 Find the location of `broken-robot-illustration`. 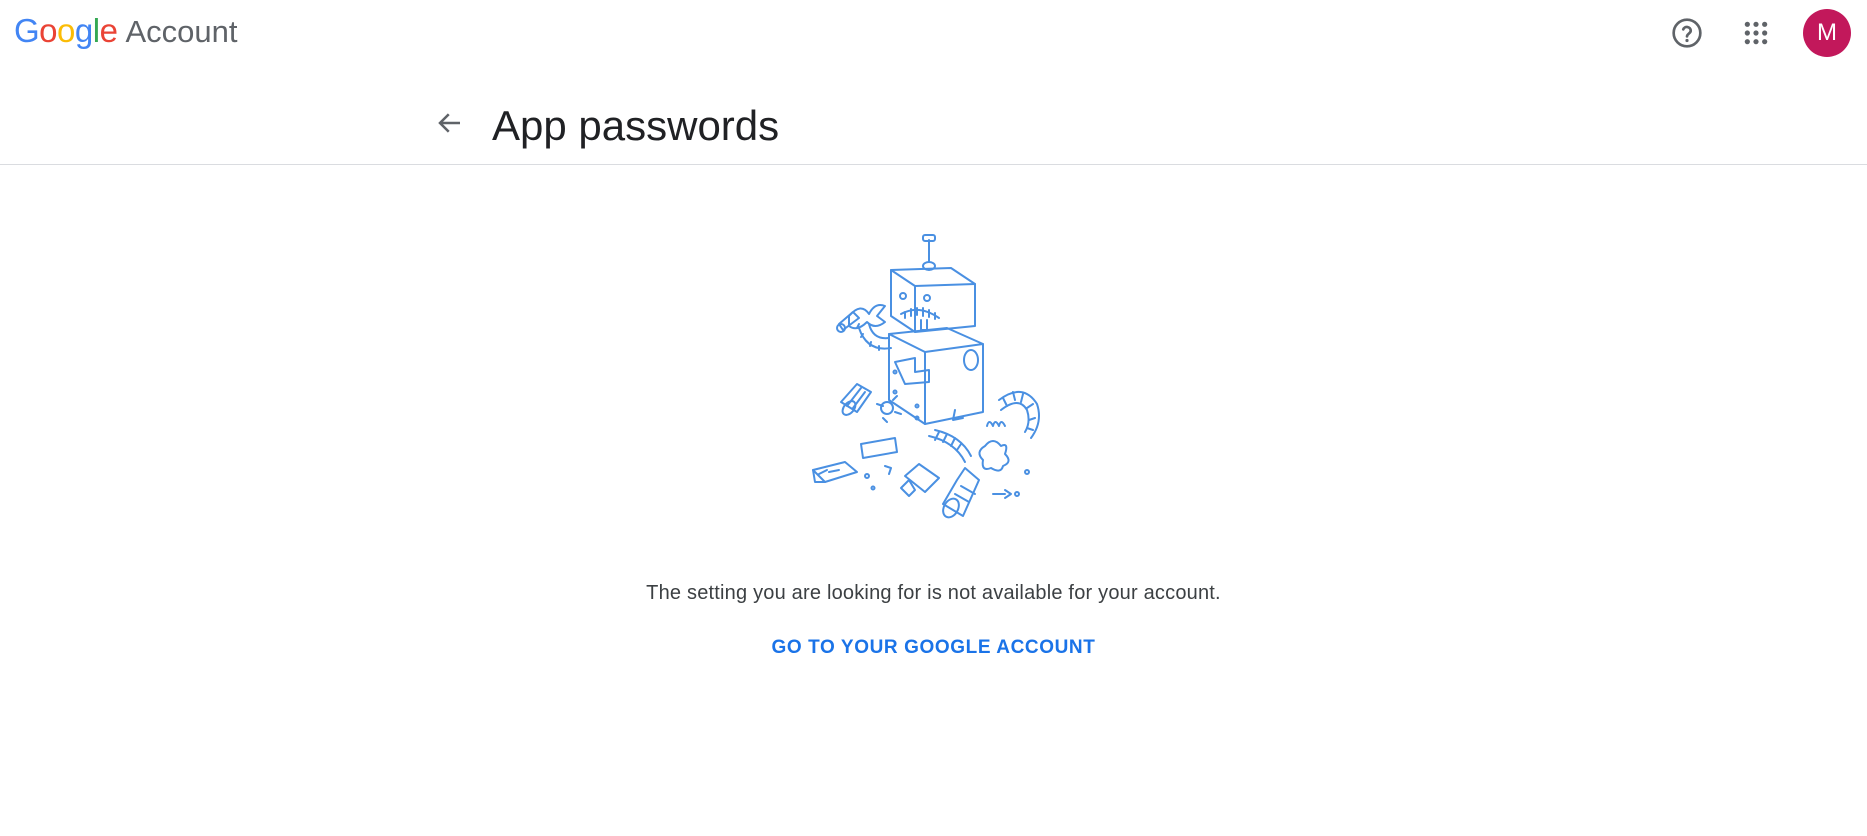

broken-robot-illustration is located at coordinates (926, 376).